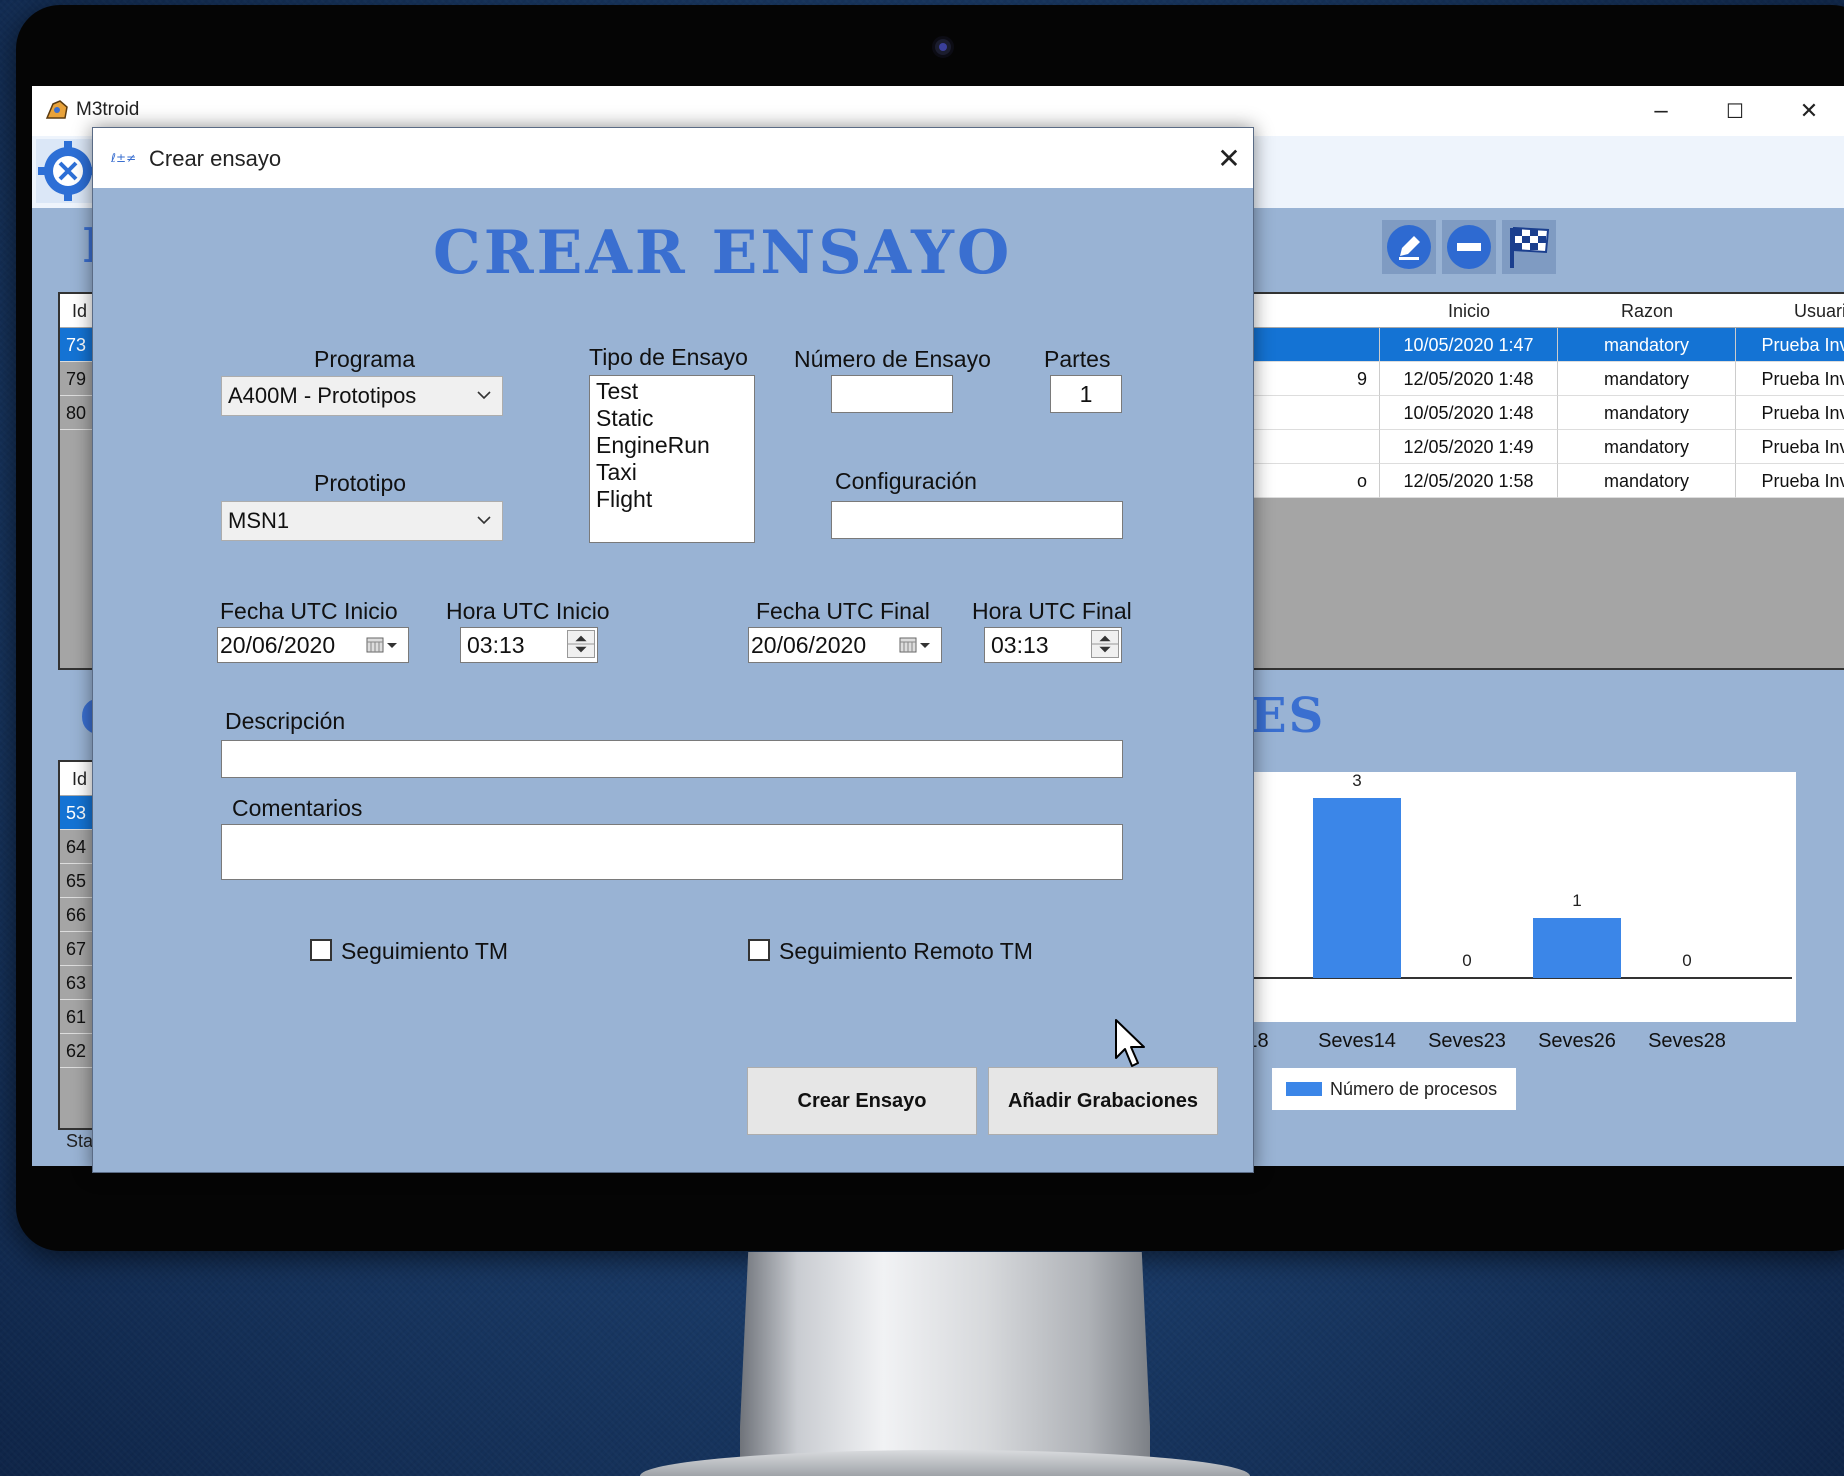 The width and height of the screenshot is (1844, 1476). I want to click on dialog-titlebar: ℓ±≠ Crear ensayo ✕, so click(673, 158).